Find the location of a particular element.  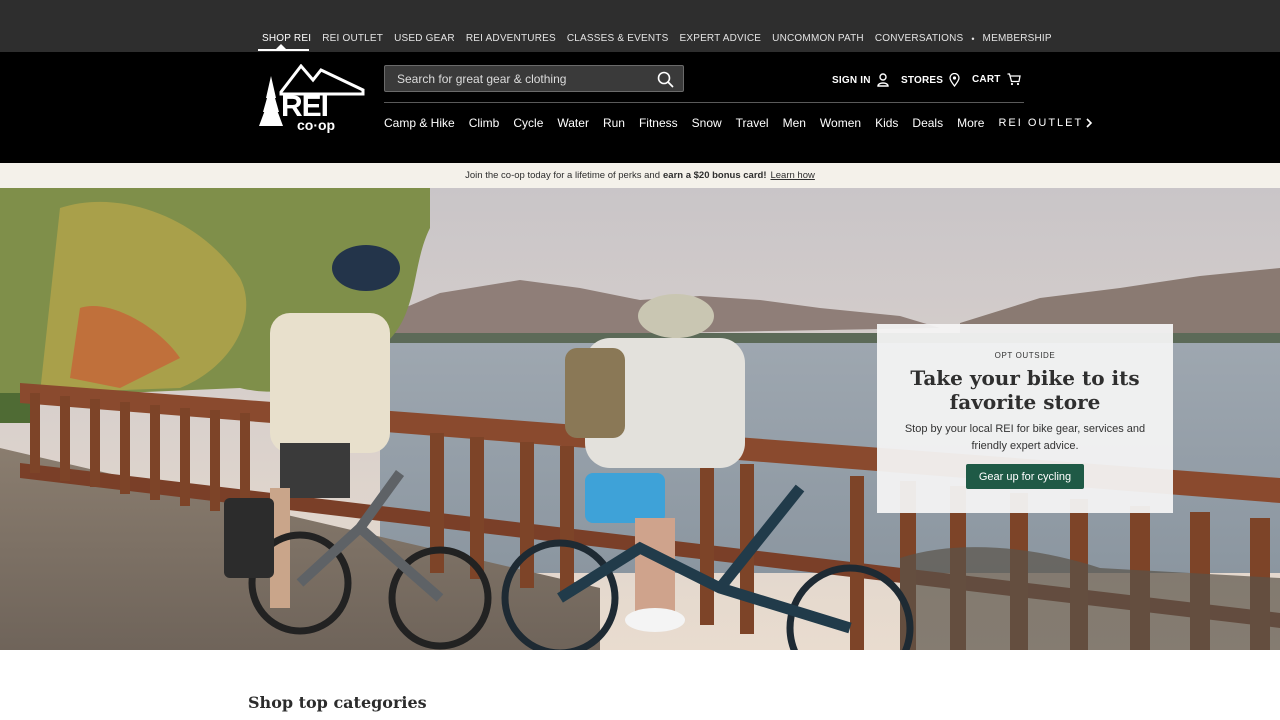

svg-text: co·op is located at coordinates (316, 125).